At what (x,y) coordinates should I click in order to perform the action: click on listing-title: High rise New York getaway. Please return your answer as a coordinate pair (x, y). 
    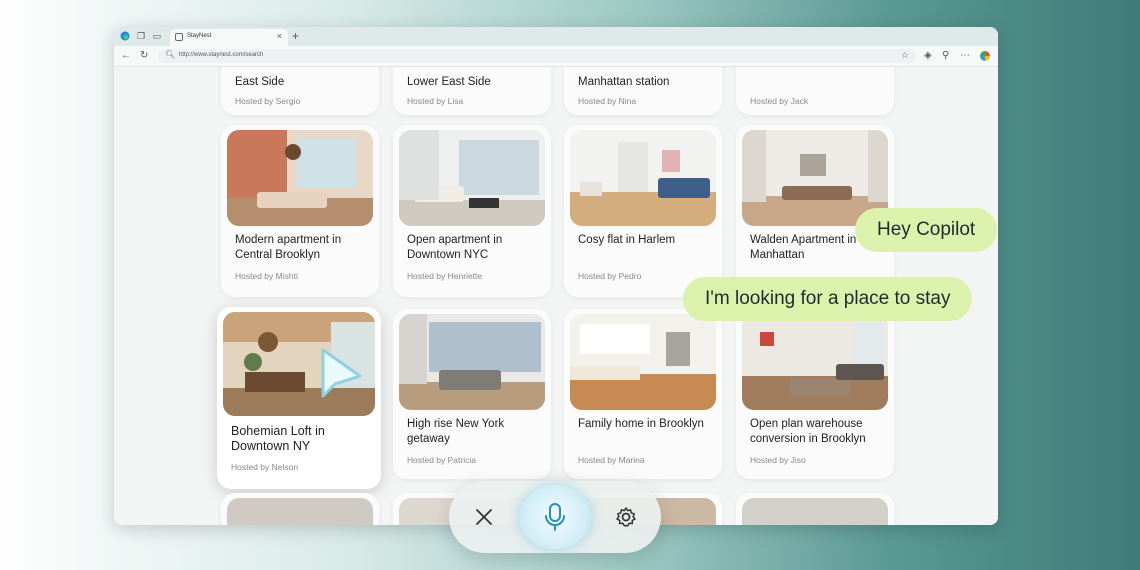
    Looking at the image, I should click on (456, 431).